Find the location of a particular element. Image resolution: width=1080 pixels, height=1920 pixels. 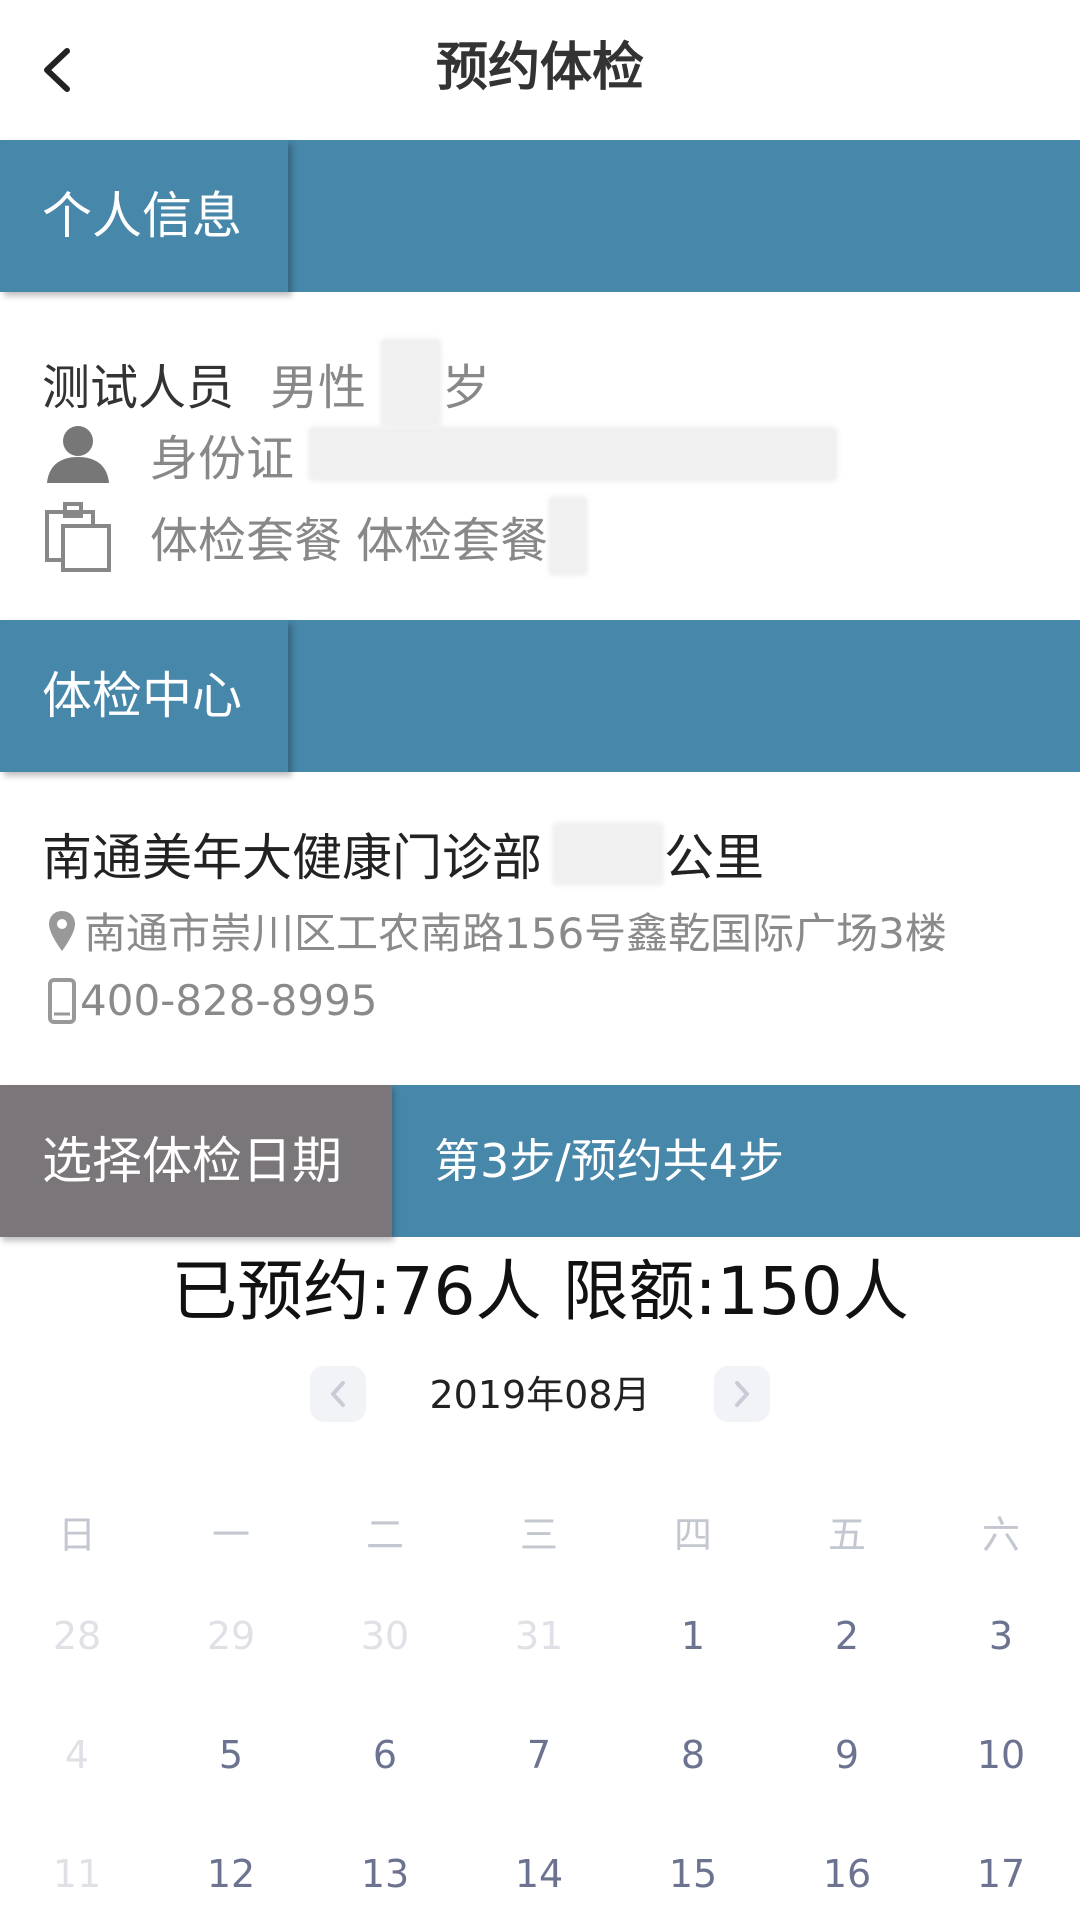

chevron-right-icon is located at coordinates (742, 1394).